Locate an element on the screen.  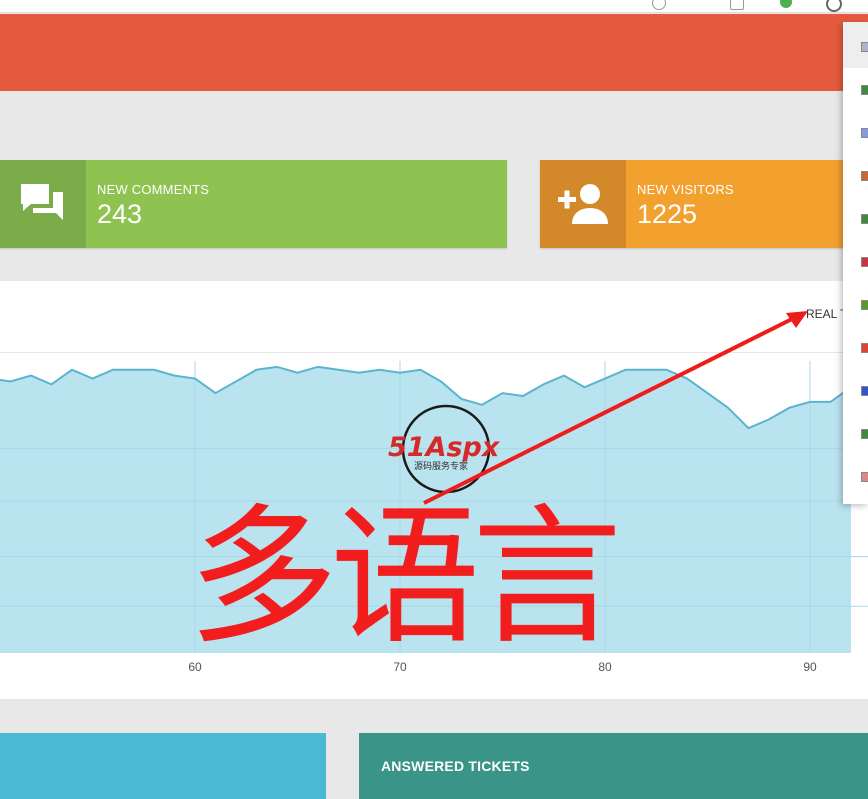
x-tick-label: 70 is located at coordinates (400, 665).